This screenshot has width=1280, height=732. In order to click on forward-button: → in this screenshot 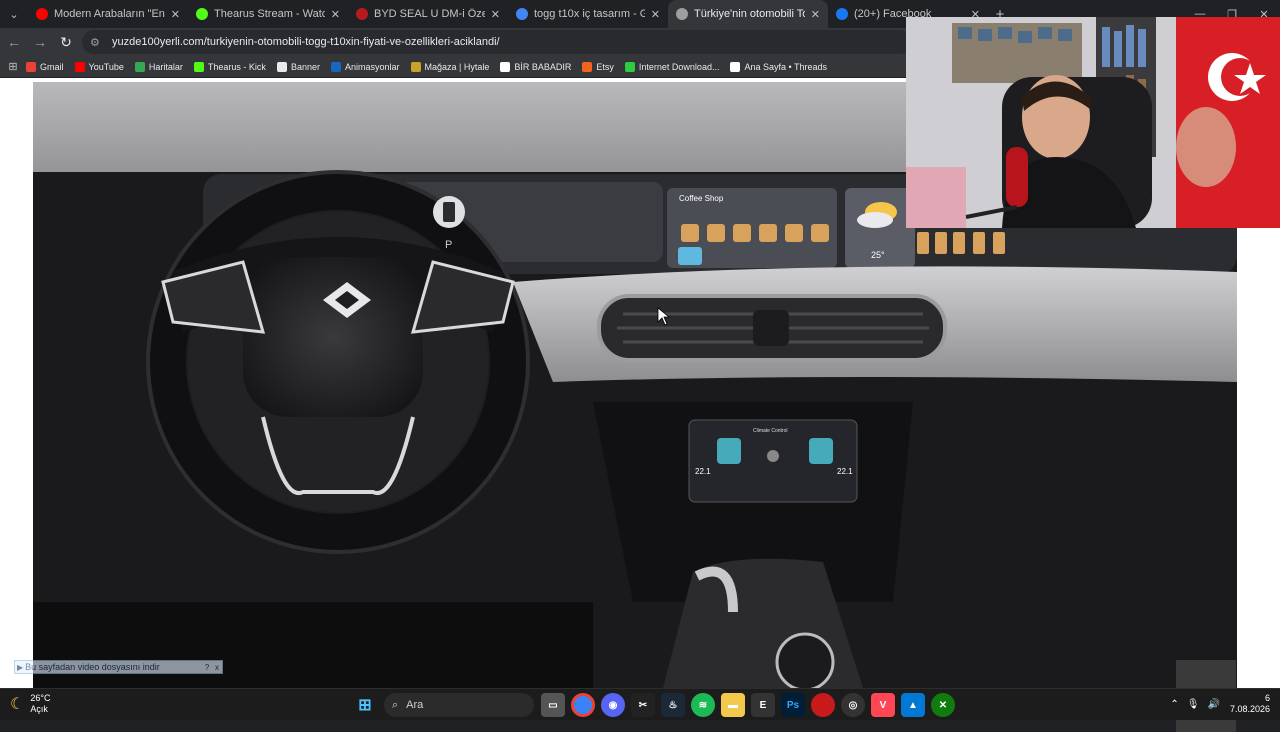, I will do `click(40, 42)`.